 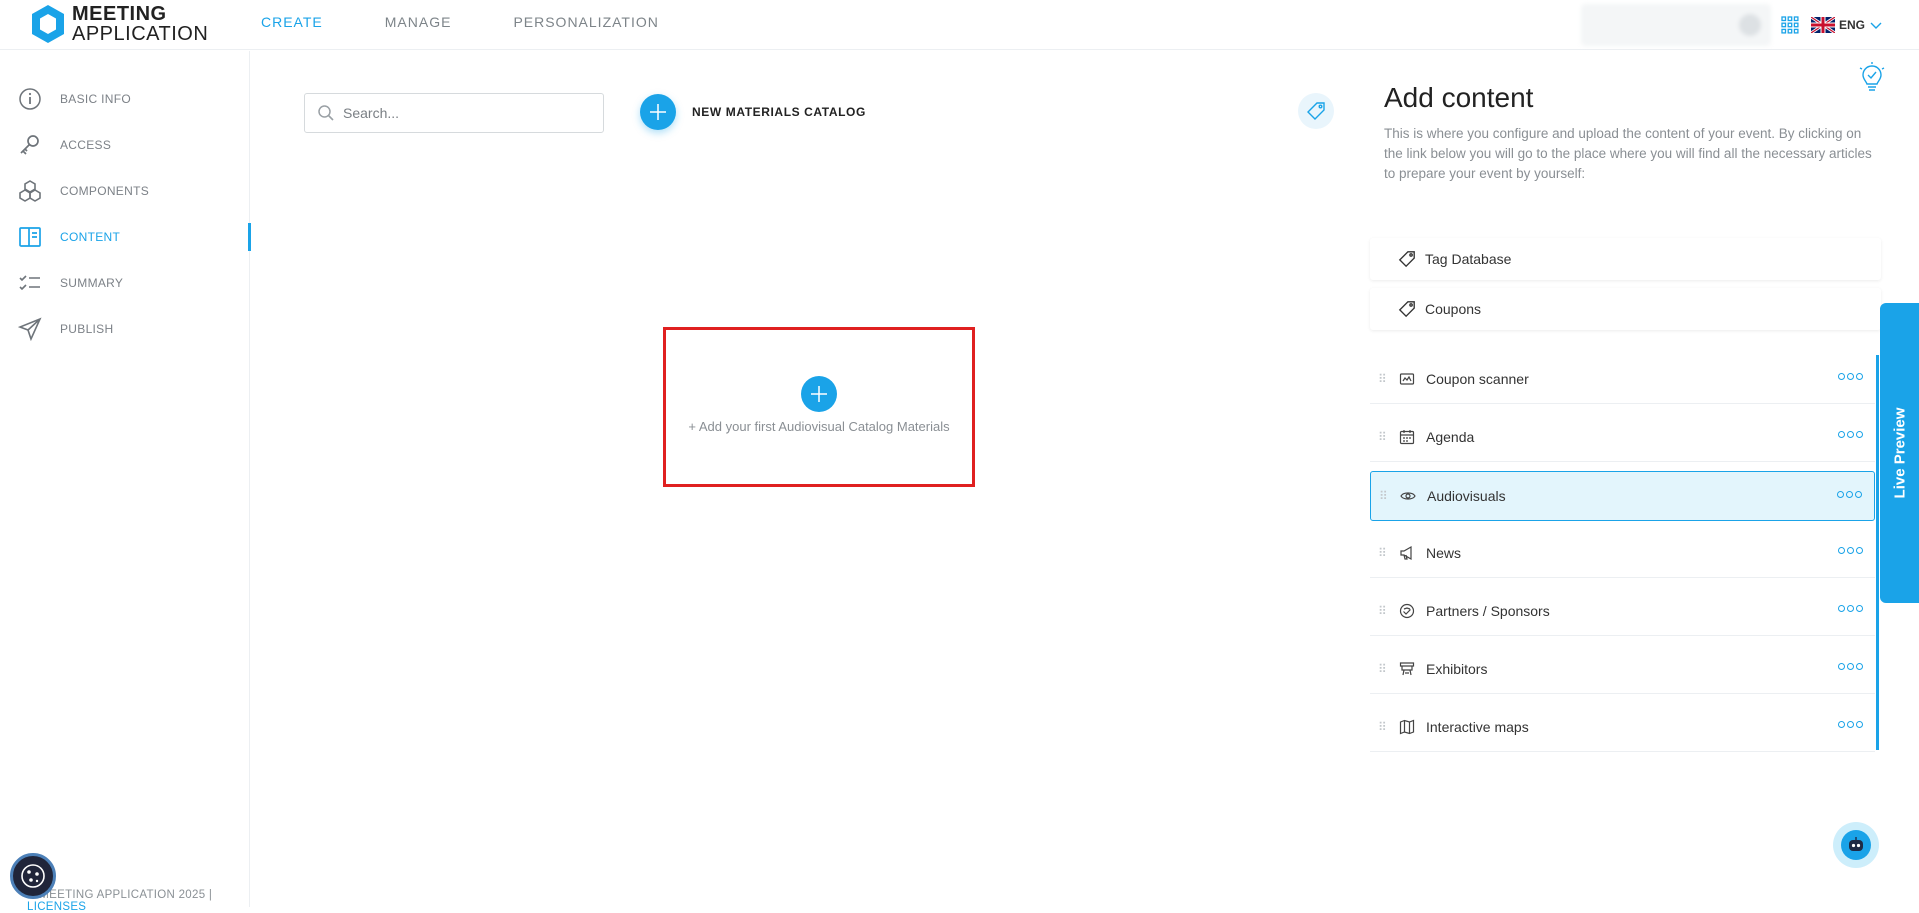 What do you see at coordinates (1468, 259) in the screenshot?
I see `link-label: Tag Database` at bounding box center [1468, 259].